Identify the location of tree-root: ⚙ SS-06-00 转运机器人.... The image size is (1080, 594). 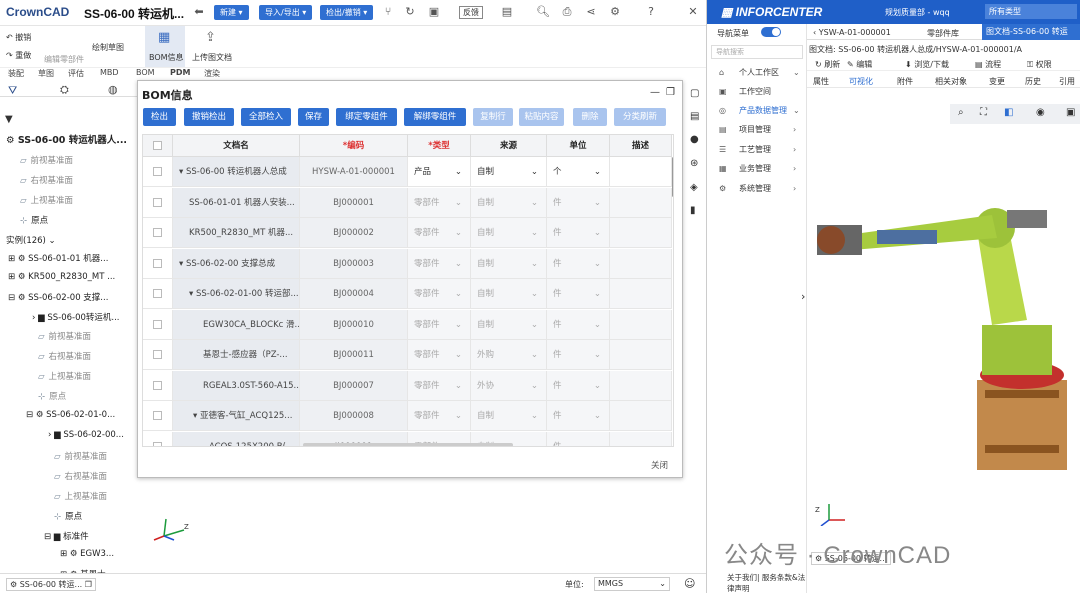
(66, 139).